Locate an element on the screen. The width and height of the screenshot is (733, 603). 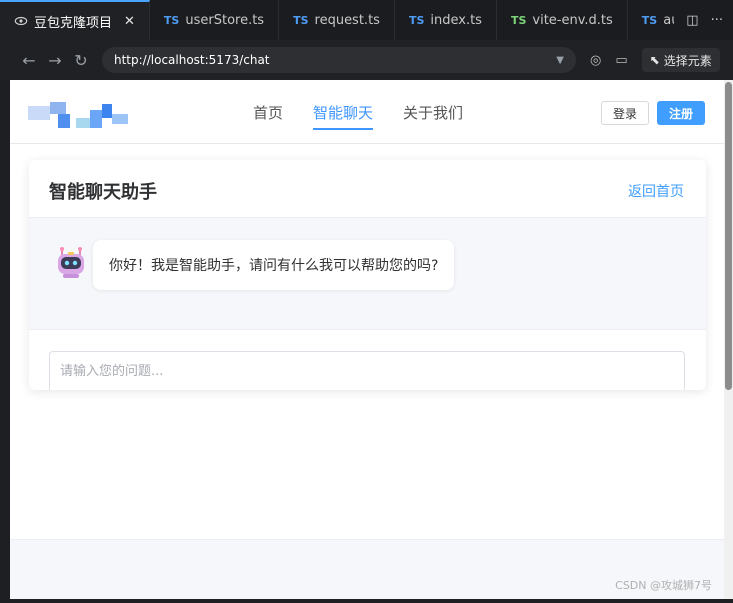
tab-preview: 豆包克隆项目 ✕ is located at coordinates (75, 20).